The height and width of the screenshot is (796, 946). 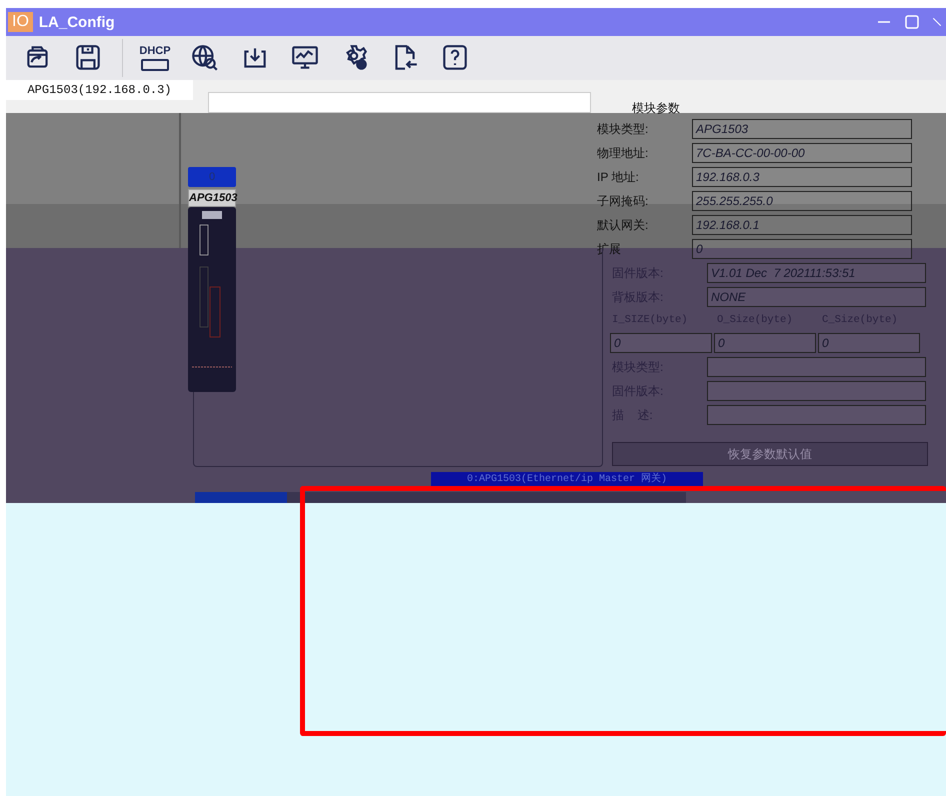 I want to click on input-field: 192.168.0.1, so click(x=802, y=225).